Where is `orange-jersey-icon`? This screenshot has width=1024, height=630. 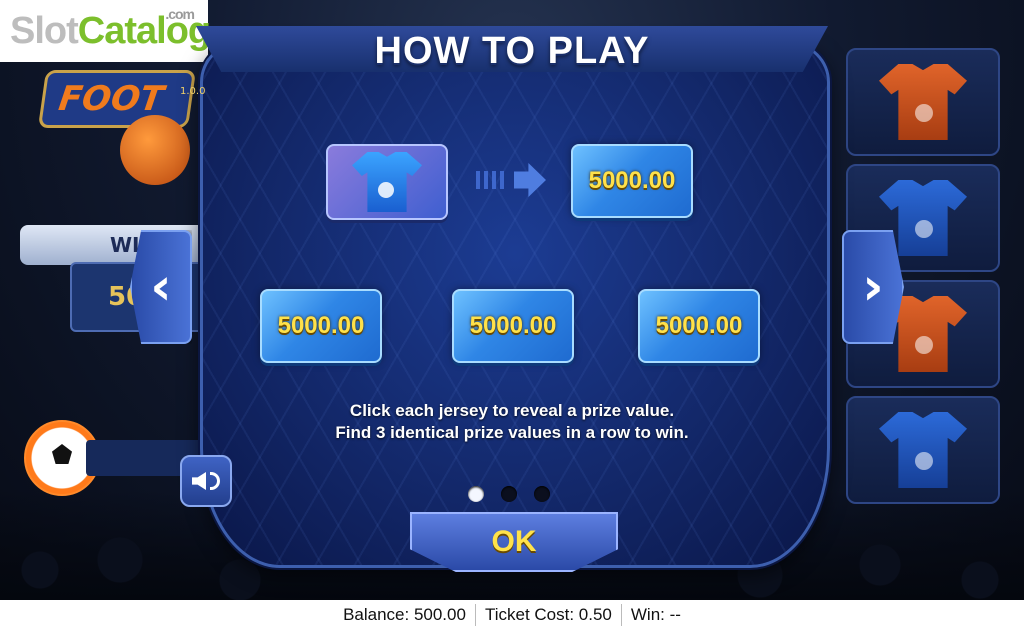
orange-jersey-icon is located at coordinates (923, 102).